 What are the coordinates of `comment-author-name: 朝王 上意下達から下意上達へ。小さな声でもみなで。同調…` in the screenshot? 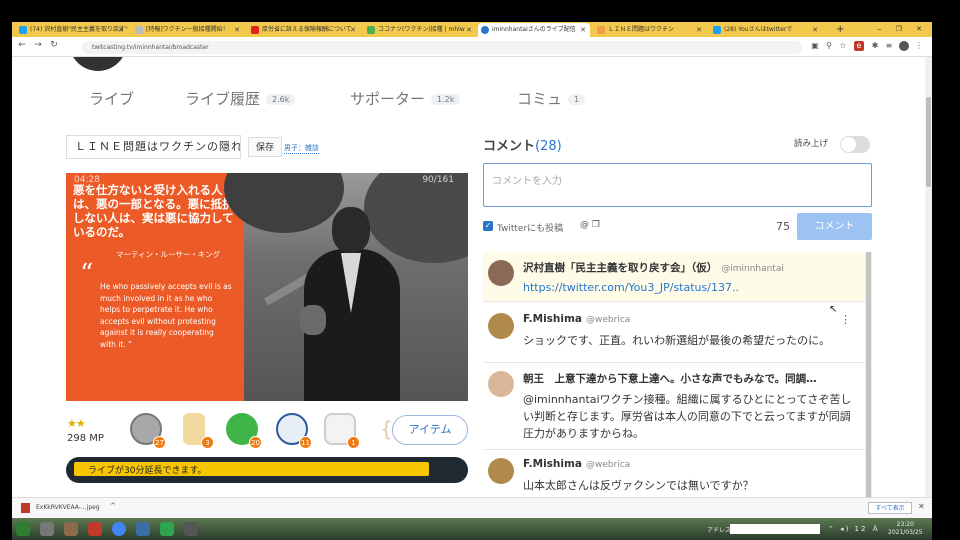 It's located at (670, 379).